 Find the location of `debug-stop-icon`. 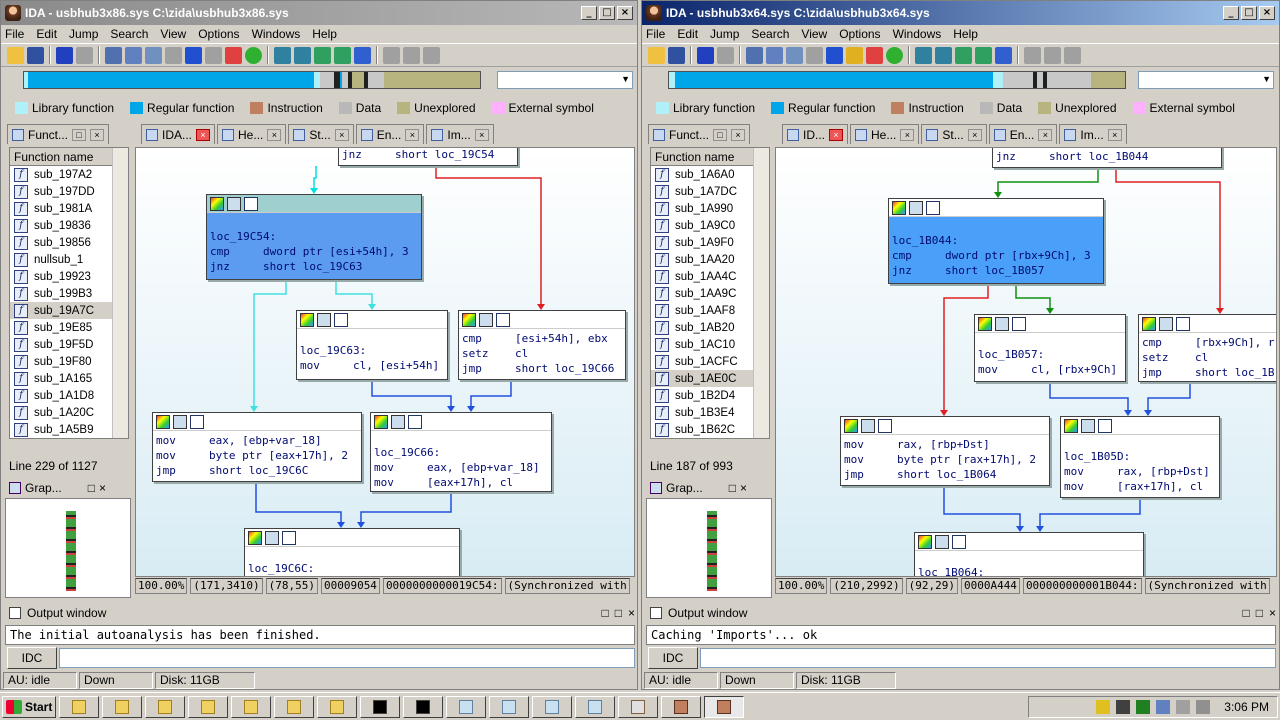

debug-stop-icon is located at coordinates (1072, 55).